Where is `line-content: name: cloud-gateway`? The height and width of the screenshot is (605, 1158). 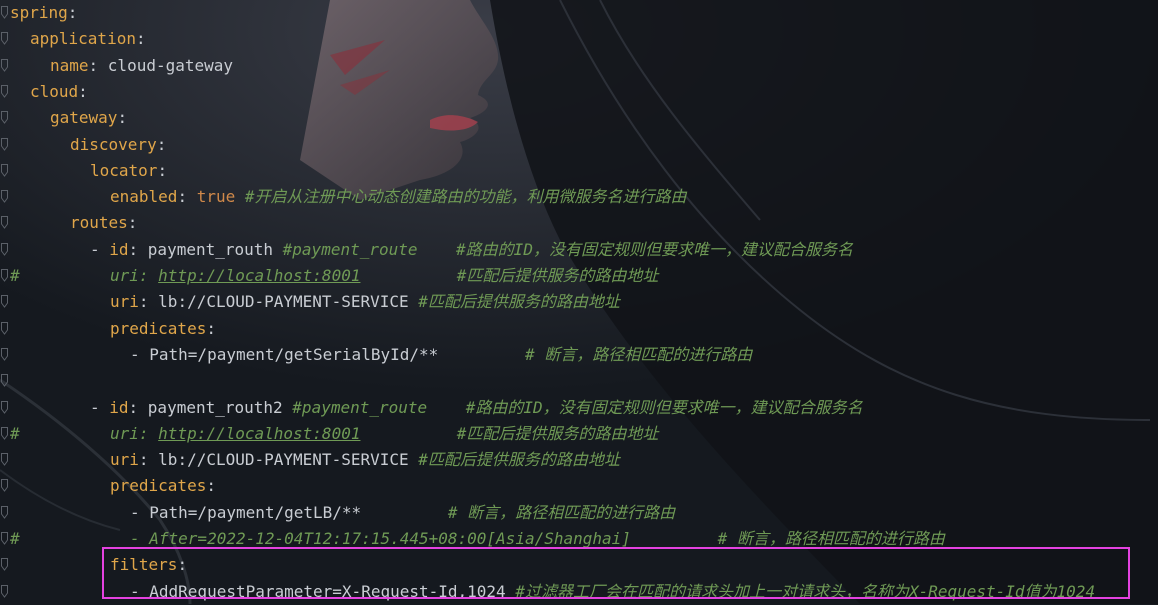
line-content: name: cloud-gateway is located at coordinates (141, 66).